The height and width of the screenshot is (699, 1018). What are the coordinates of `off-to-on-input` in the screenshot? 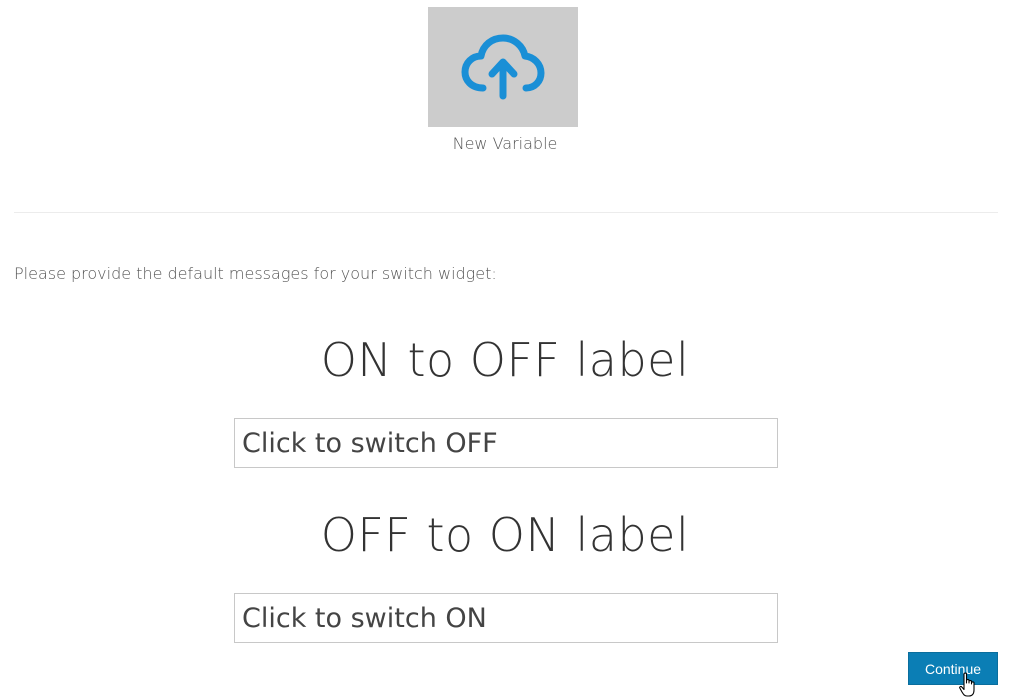 It's located at (506, 618).